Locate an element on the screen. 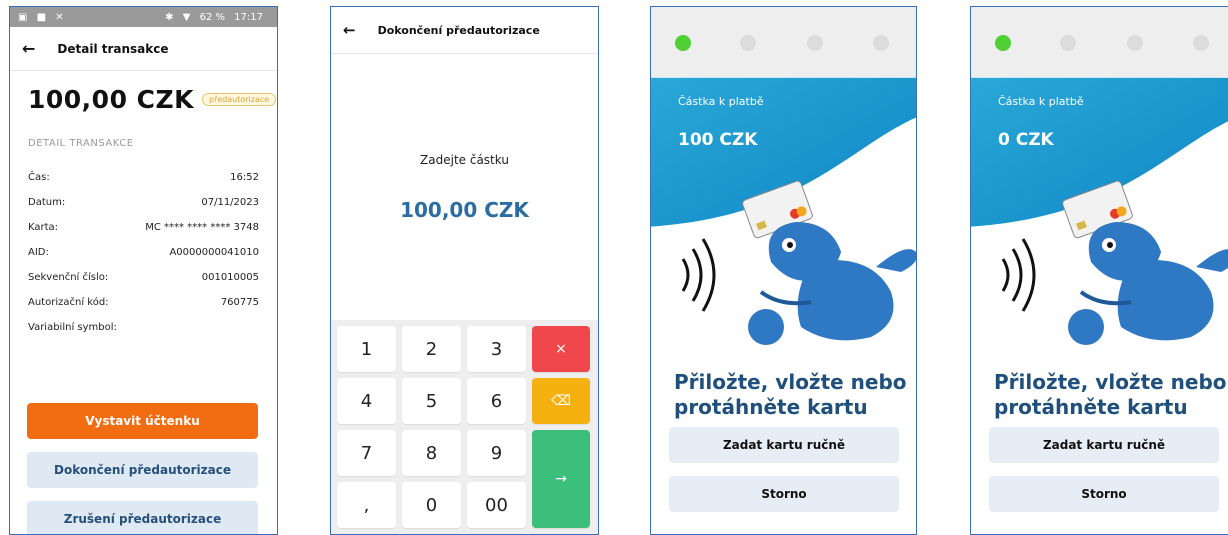 Image resolution: width=1228 pixels, height=535 pixels. detail-row: Variabilní symbol: is located at coordinates (143, 327).